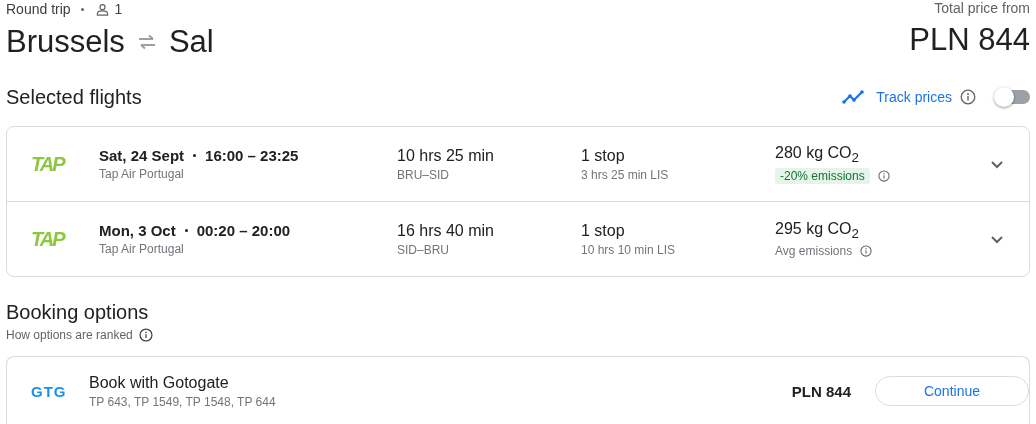  I want to click on flight-times: 00:20 – 20:00, so click(243, 230).